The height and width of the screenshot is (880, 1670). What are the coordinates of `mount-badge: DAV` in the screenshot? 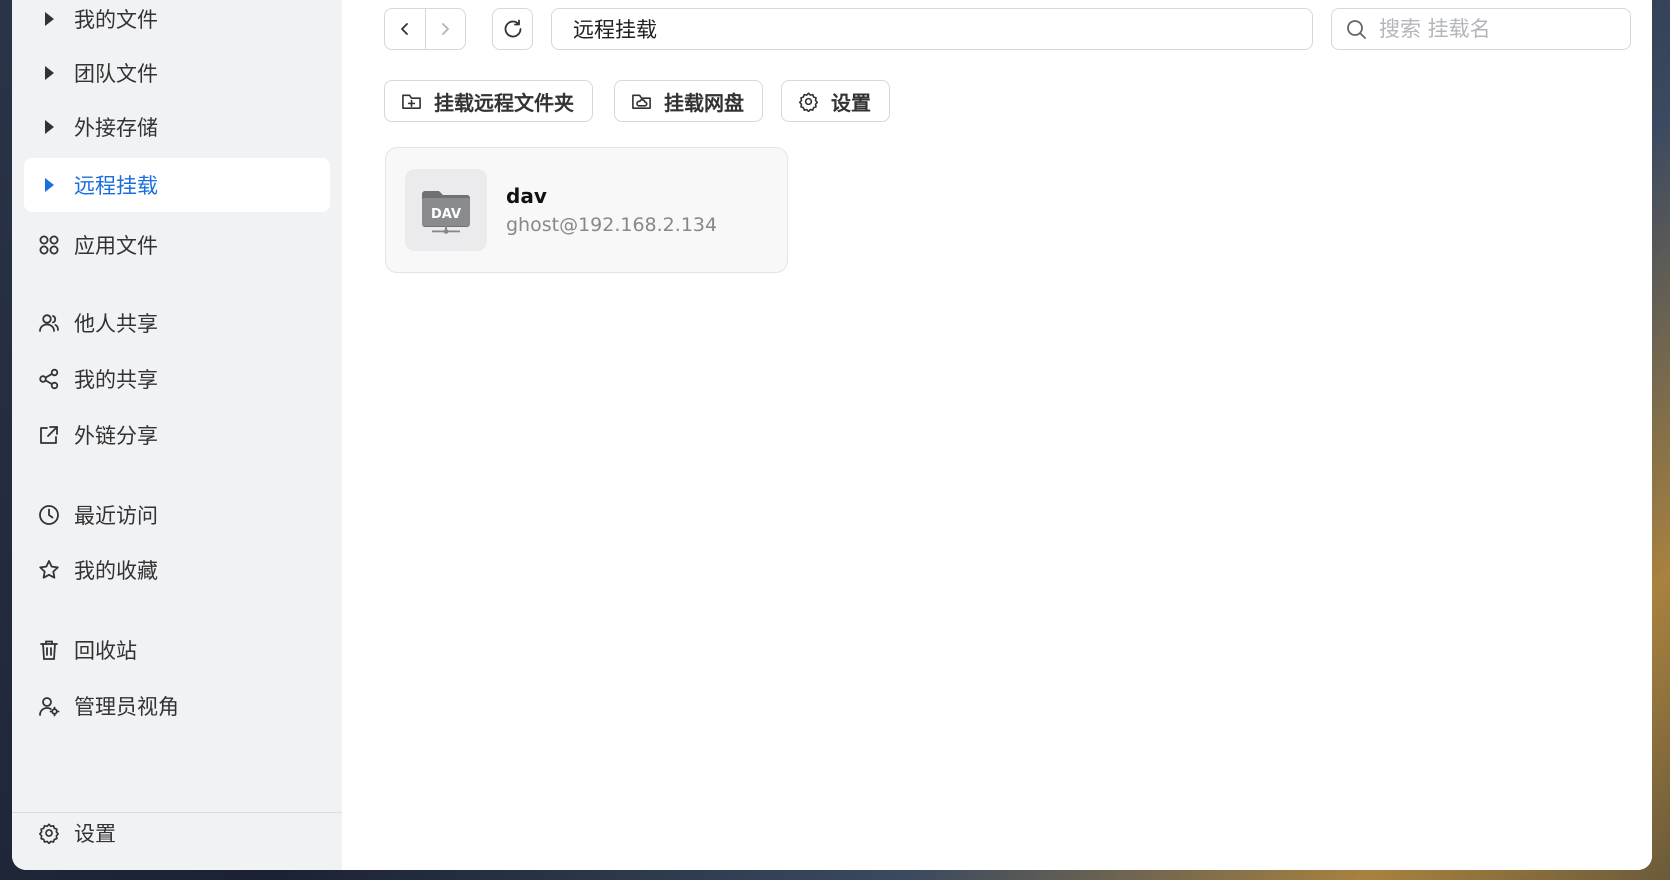 It's located at (446, 214).